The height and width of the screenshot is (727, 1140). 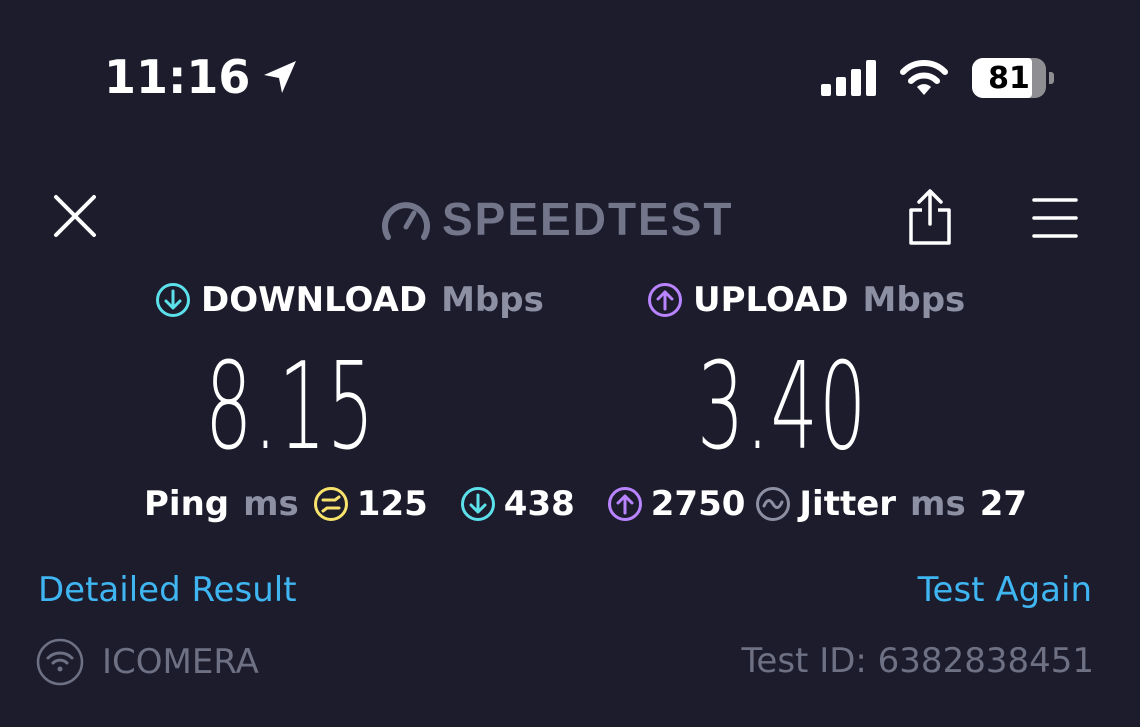 I want to click on logo-text: SPEEDTEST, so click(x=588, y=219).